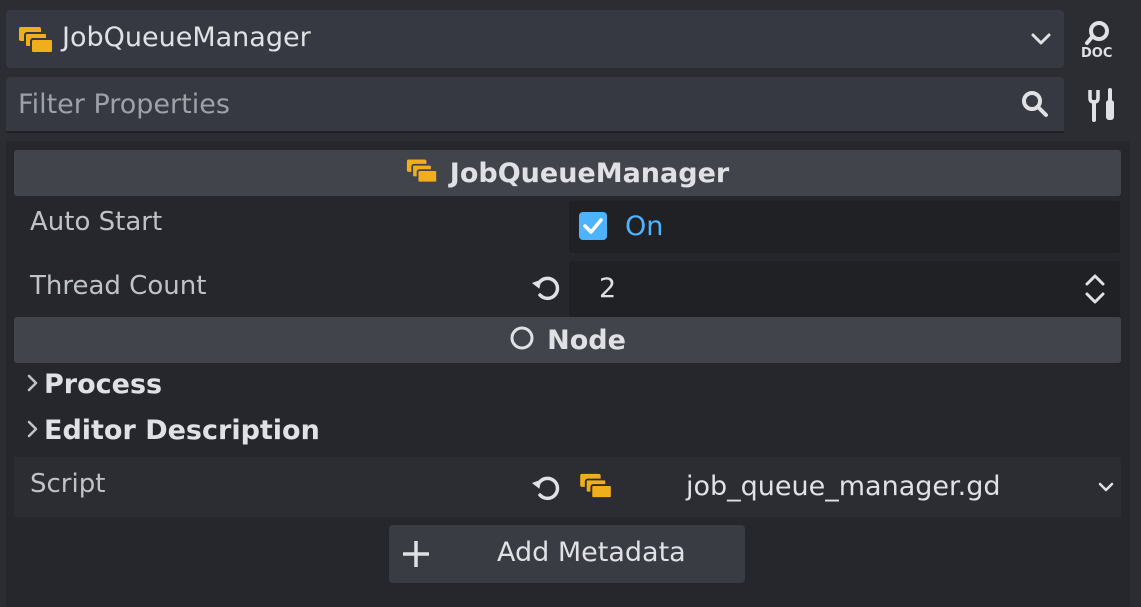 Image resolution: width=1141 pixels, height=607 pixels. I want to click on class-section-header: JobQueueManager, so click(567, 173).